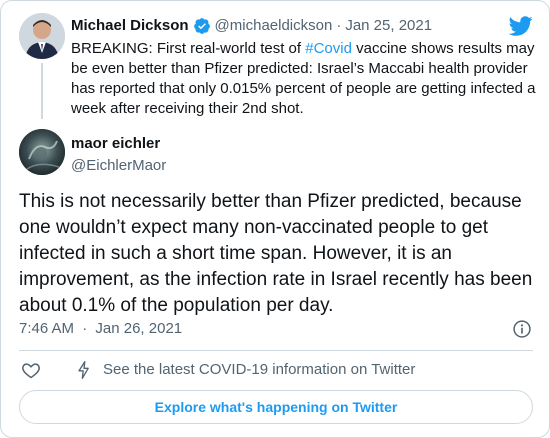  I want to click on profile-image-icon, so click(42, 152).